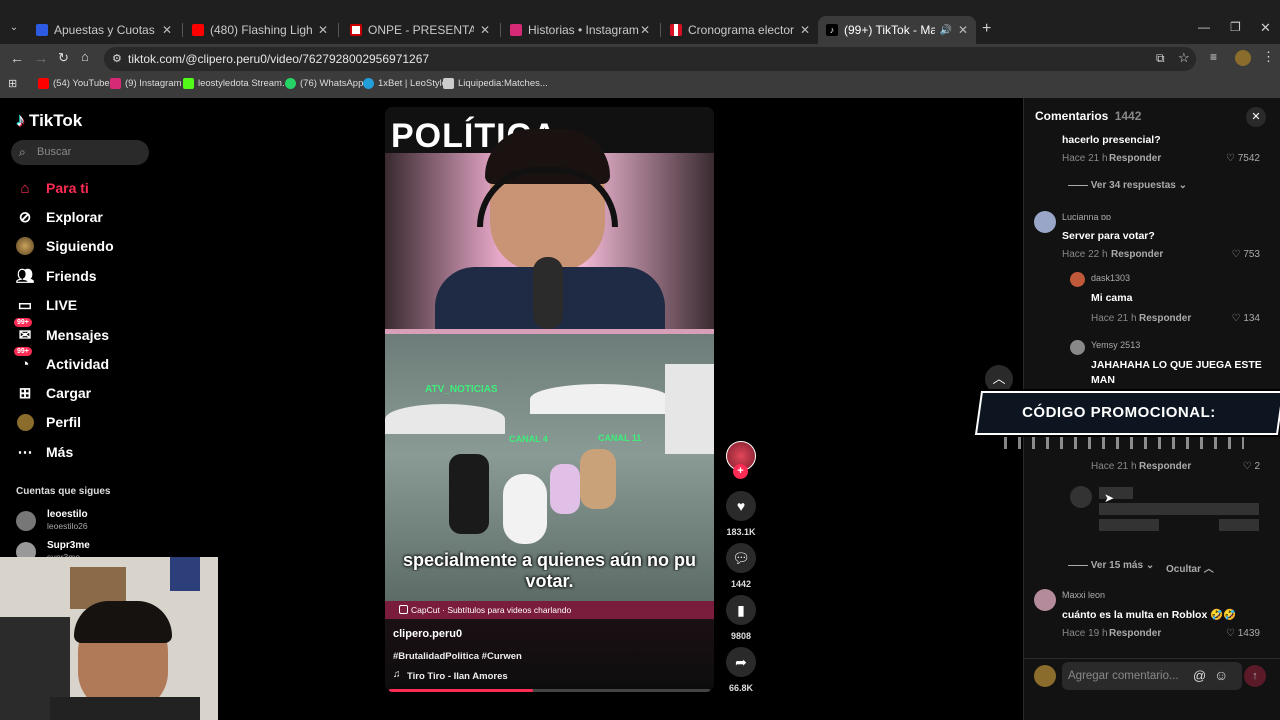 This screenshot has width=1280, height=720. Describe the element at coordinates (1237, 318) in the screenshot. I see `comment-like: ♡ 134` at that location.